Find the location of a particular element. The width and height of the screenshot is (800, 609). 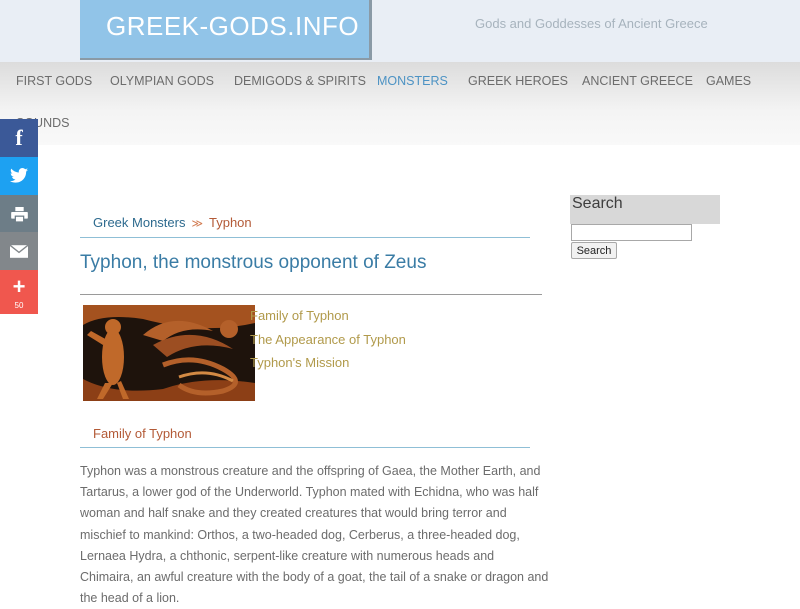

nav-demigods-spirits: DEMIGODS & SPIRITS is located at coordinates (300, 81).